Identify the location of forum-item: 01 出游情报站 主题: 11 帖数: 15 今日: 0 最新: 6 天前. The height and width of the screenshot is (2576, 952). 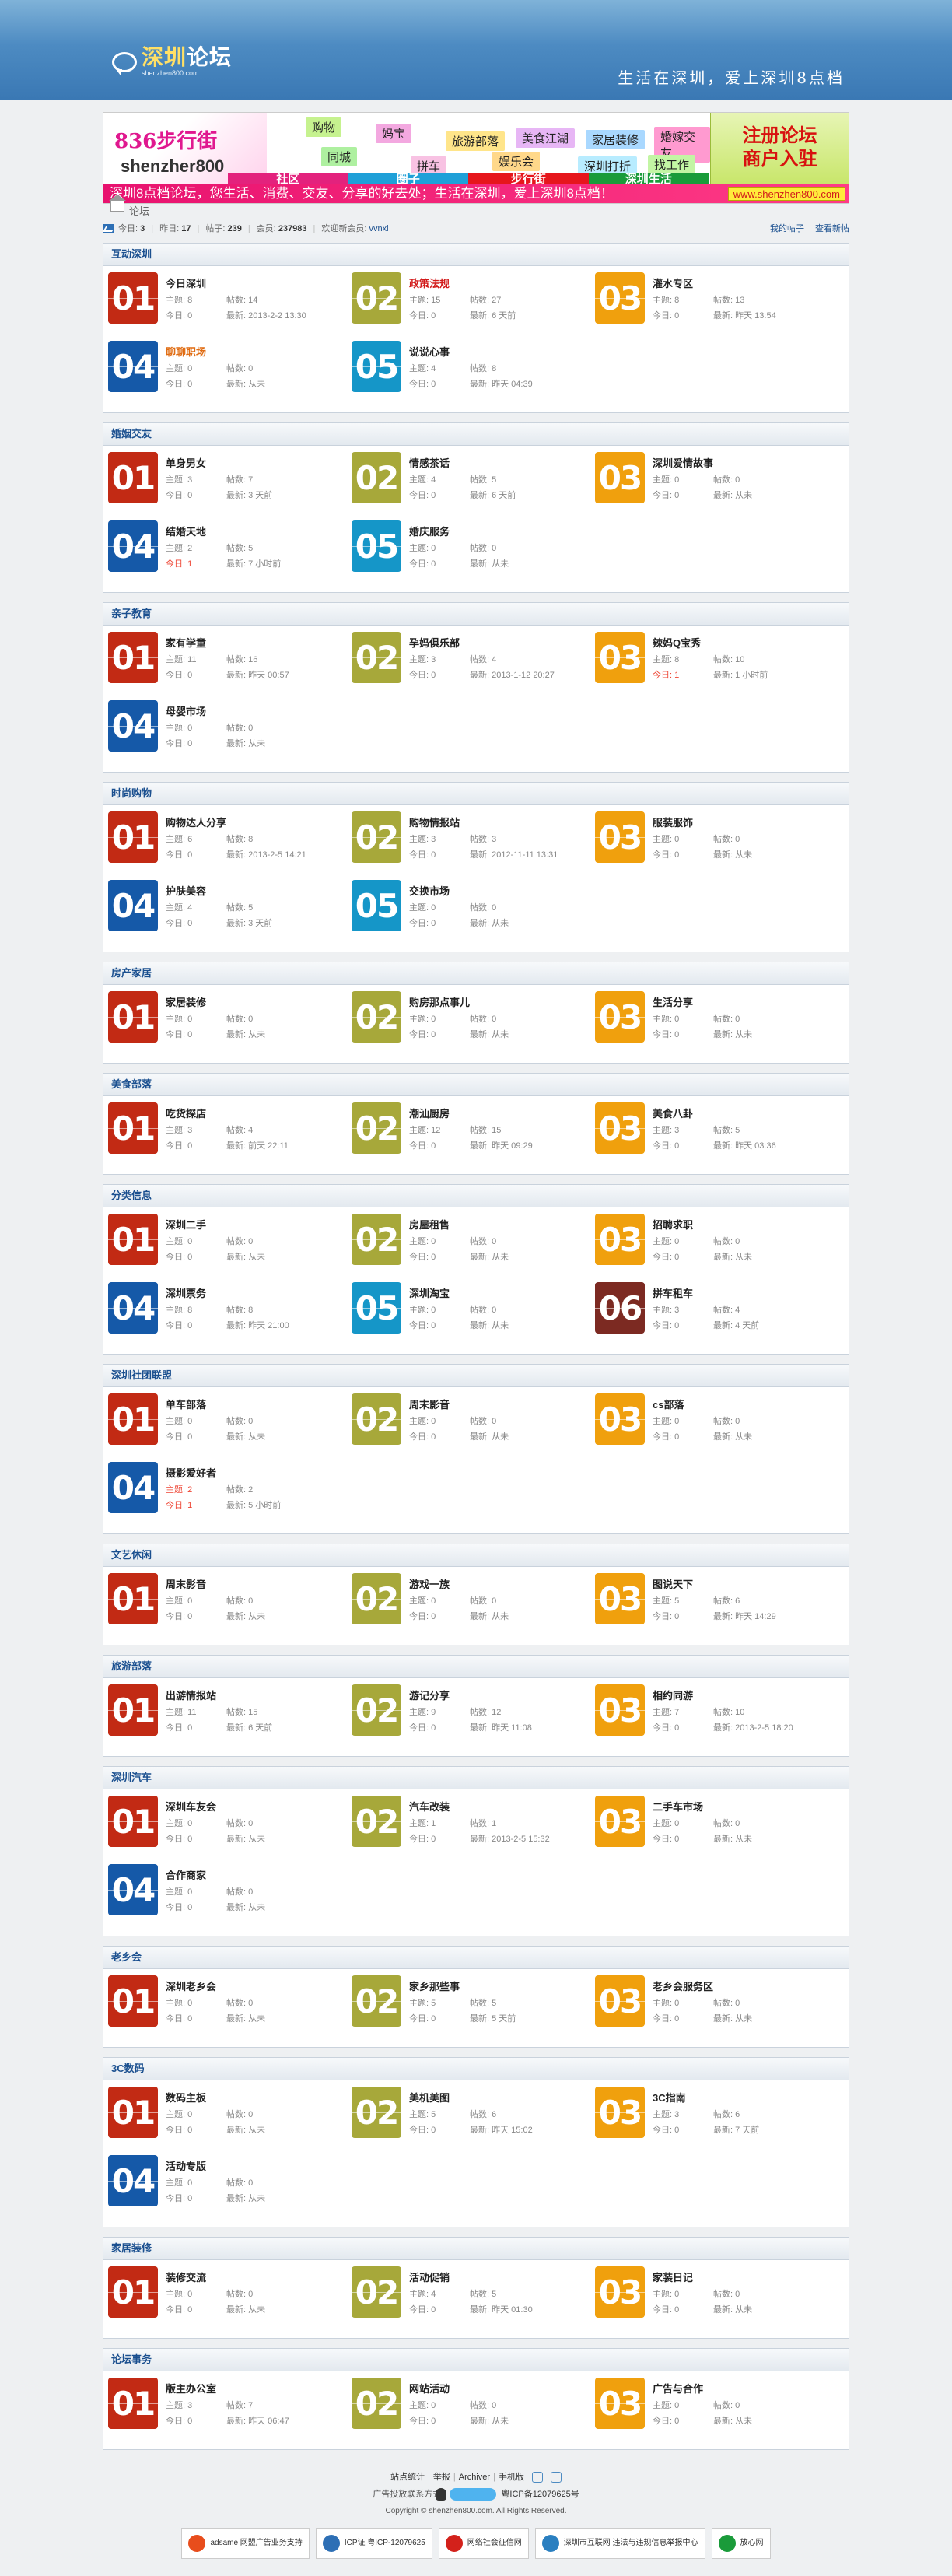
(225, 1718).